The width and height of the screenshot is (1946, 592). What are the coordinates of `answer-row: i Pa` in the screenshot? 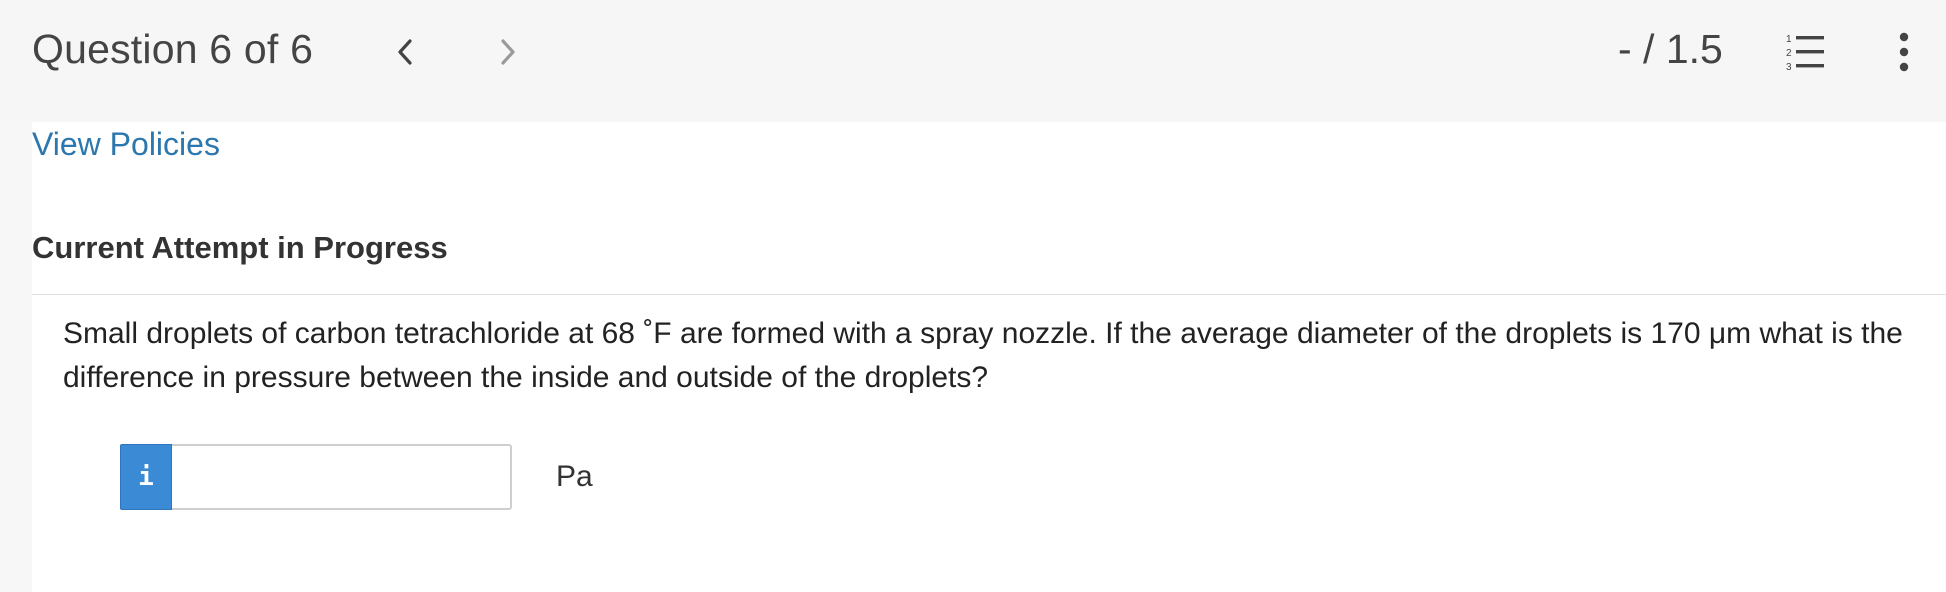 It's located at (356, 477).